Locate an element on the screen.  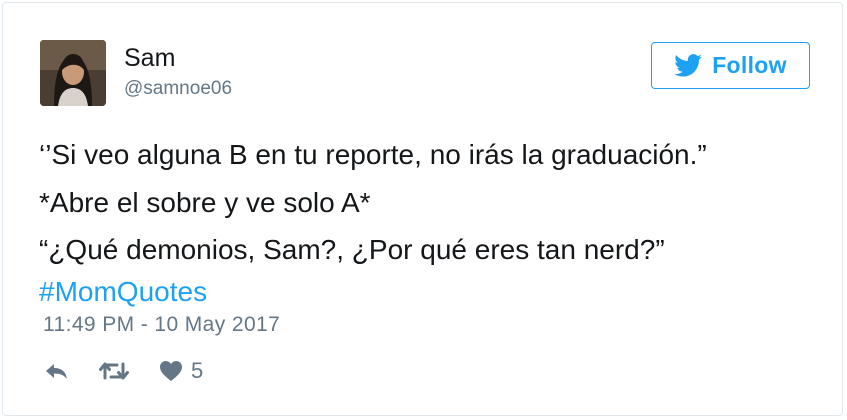
twitter-bird-icon is located at coordinates (688, 65).